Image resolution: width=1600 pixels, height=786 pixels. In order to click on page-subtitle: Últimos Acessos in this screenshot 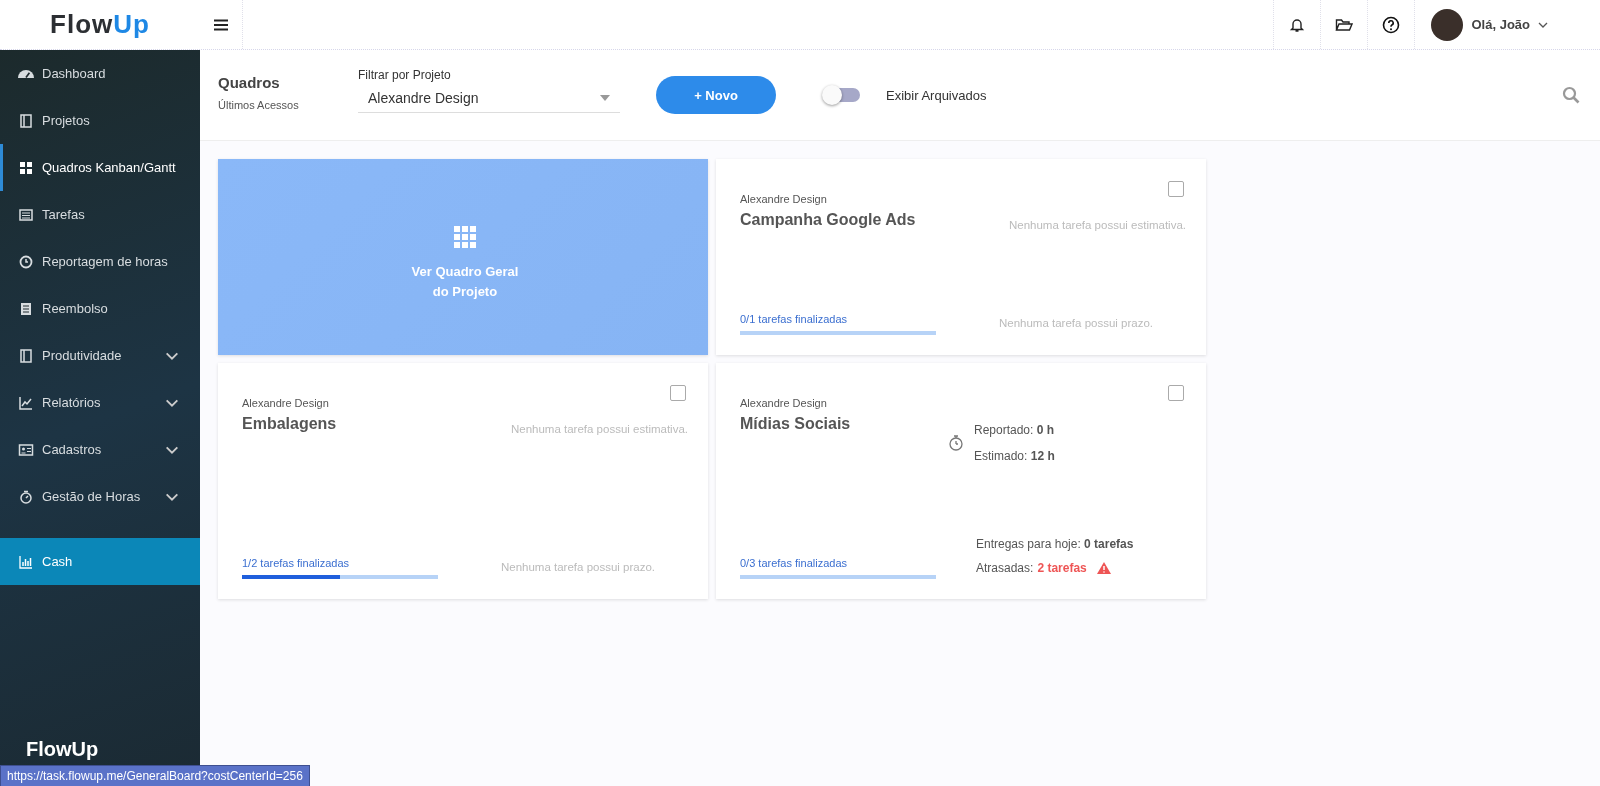, I will do `click(259, 104)`.